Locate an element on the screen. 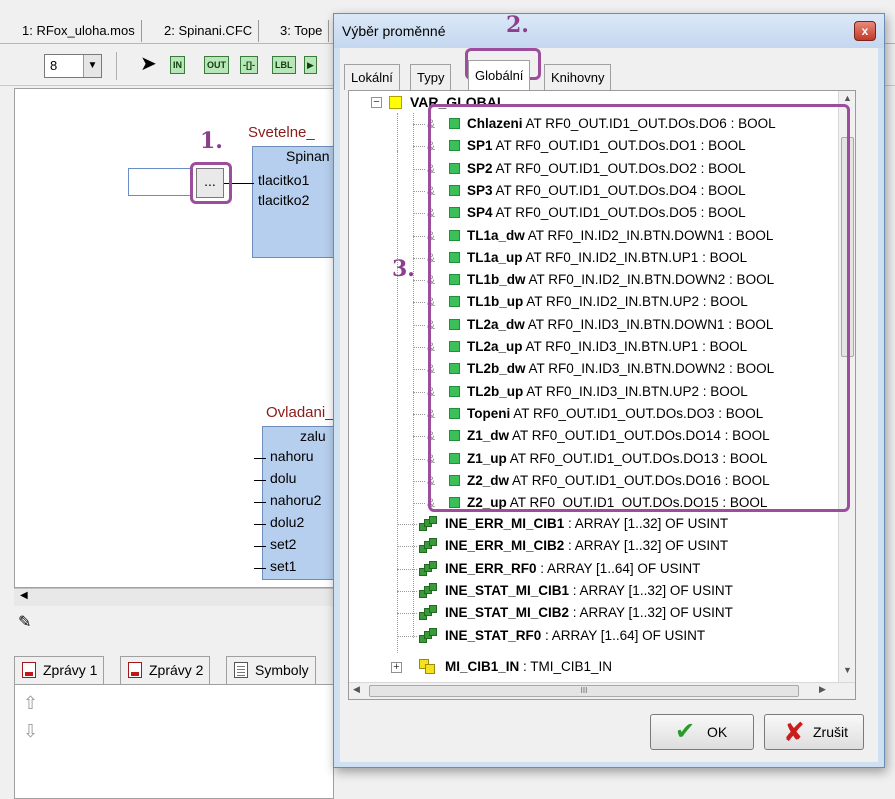 This screenshot has height=799, width=895. cancel-label: Zrušit is located at coordinates (830, 732).